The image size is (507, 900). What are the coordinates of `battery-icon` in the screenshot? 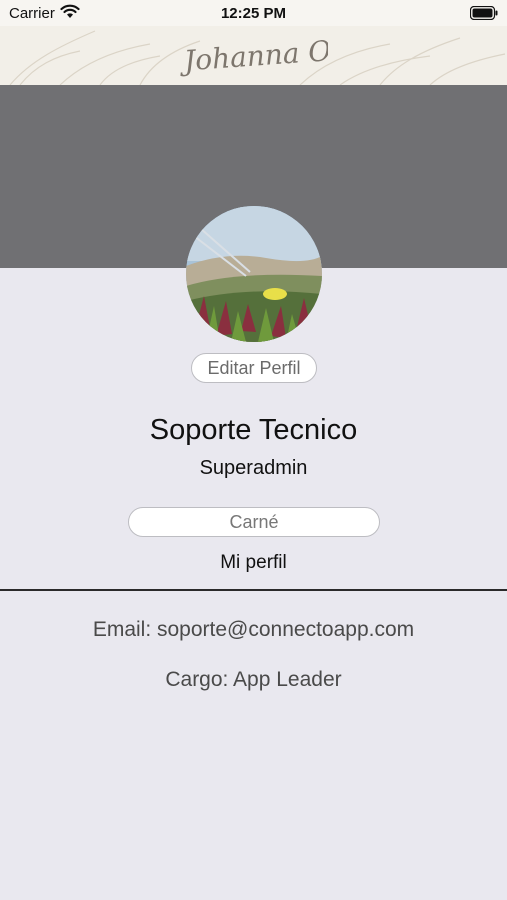 It's located at (483, 14).